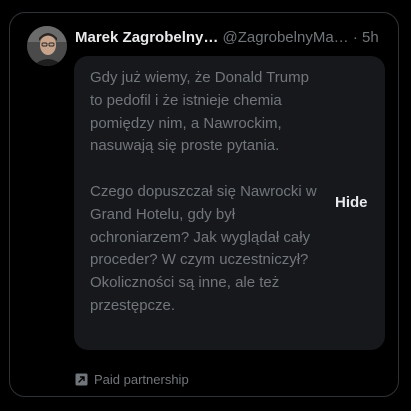 This screenshot has height=411, width=411. I want to click on avatar-image, so click(47, 46).